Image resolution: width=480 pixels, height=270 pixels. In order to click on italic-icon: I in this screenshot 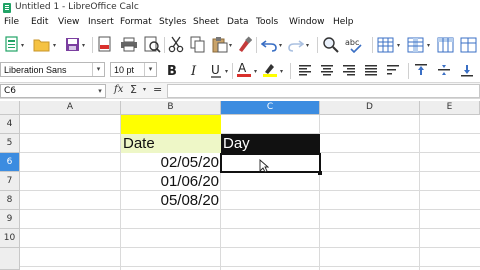, I will do `click(195, 70)`.